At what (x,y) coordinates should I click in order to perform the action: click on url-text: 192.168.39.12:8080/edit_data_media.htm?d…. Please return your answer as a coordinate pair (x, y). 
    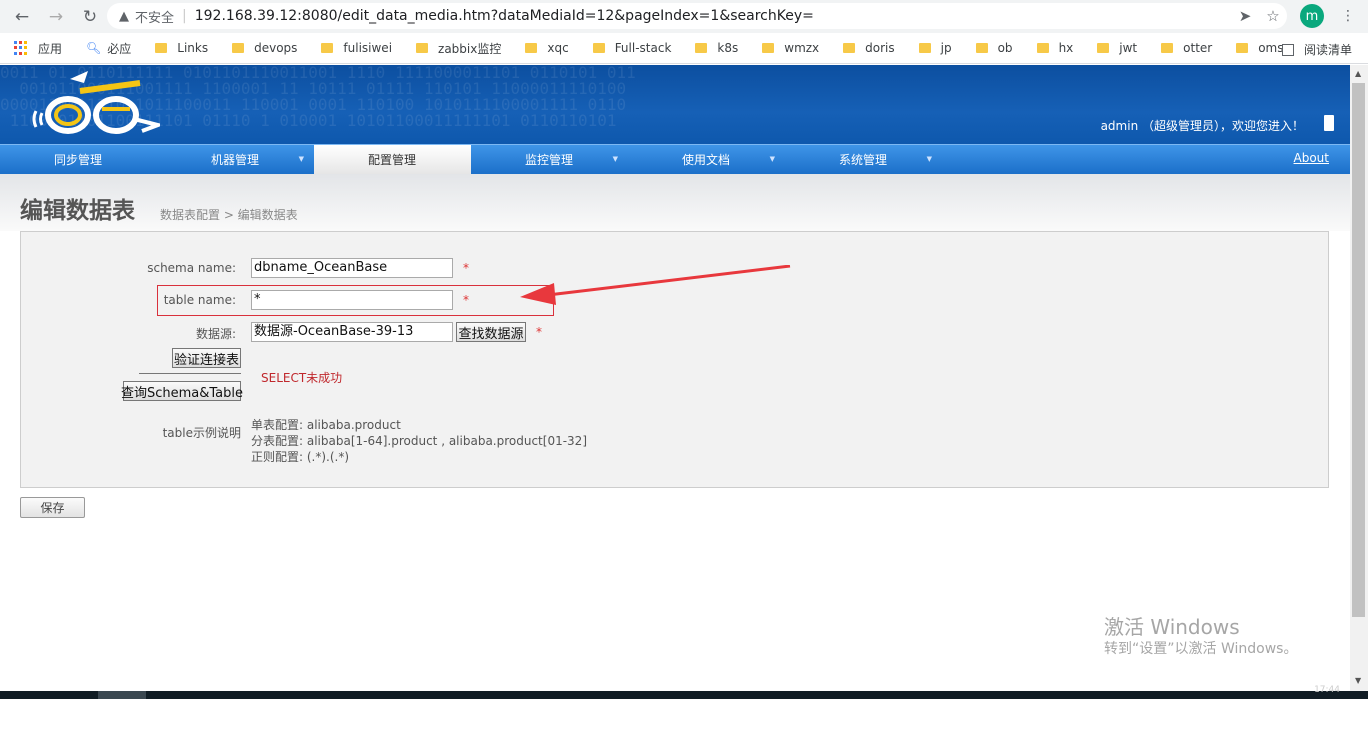
    Looking at the image, I should click on (504, 16).